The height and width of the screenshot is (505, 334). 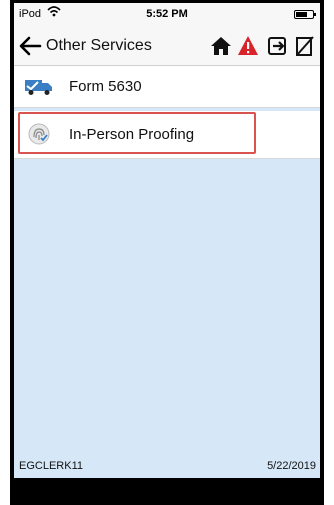 What do you see at coordinates (167, 46) in the screenshot?
I see `navigation-bar: Other Services` at bounding box center [167, 46].